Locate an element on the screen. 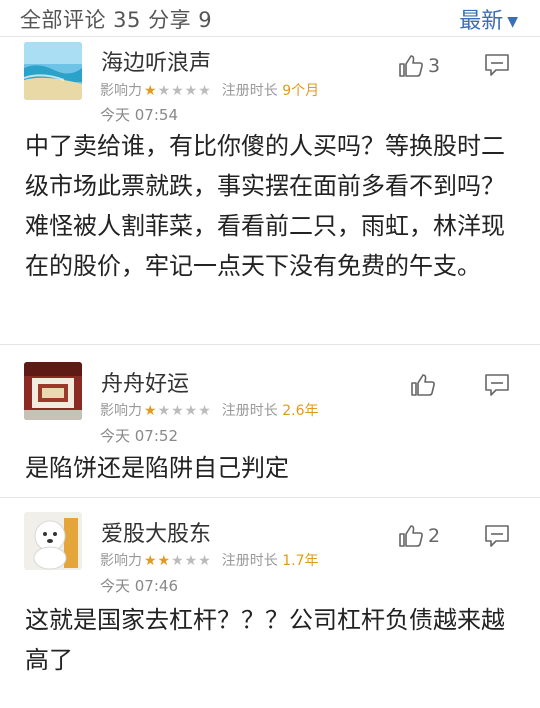  user-meta: 影响力 ★★★★★ 注册时长 1.7年 is located at coordinates (209, 560).